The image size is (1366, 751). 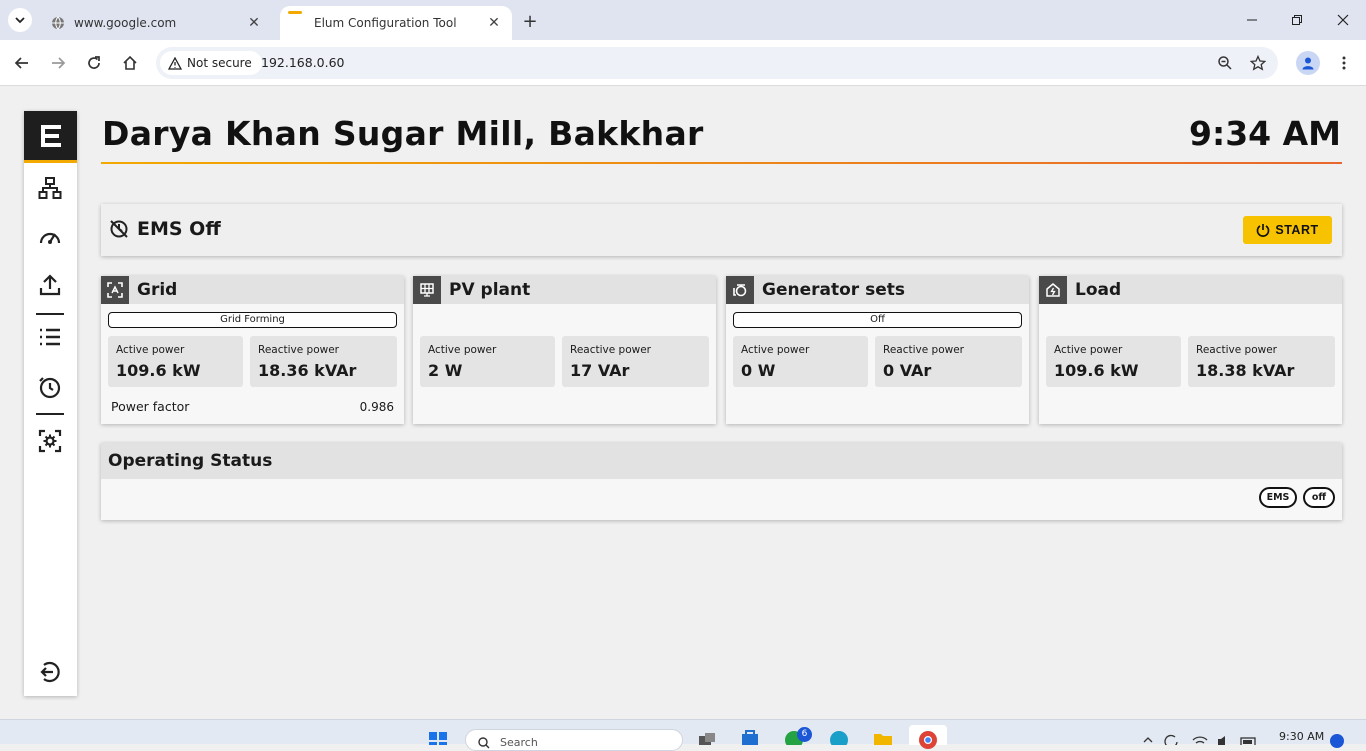 I want to click on sidebar-item-configure, so click(x=50, y=441).